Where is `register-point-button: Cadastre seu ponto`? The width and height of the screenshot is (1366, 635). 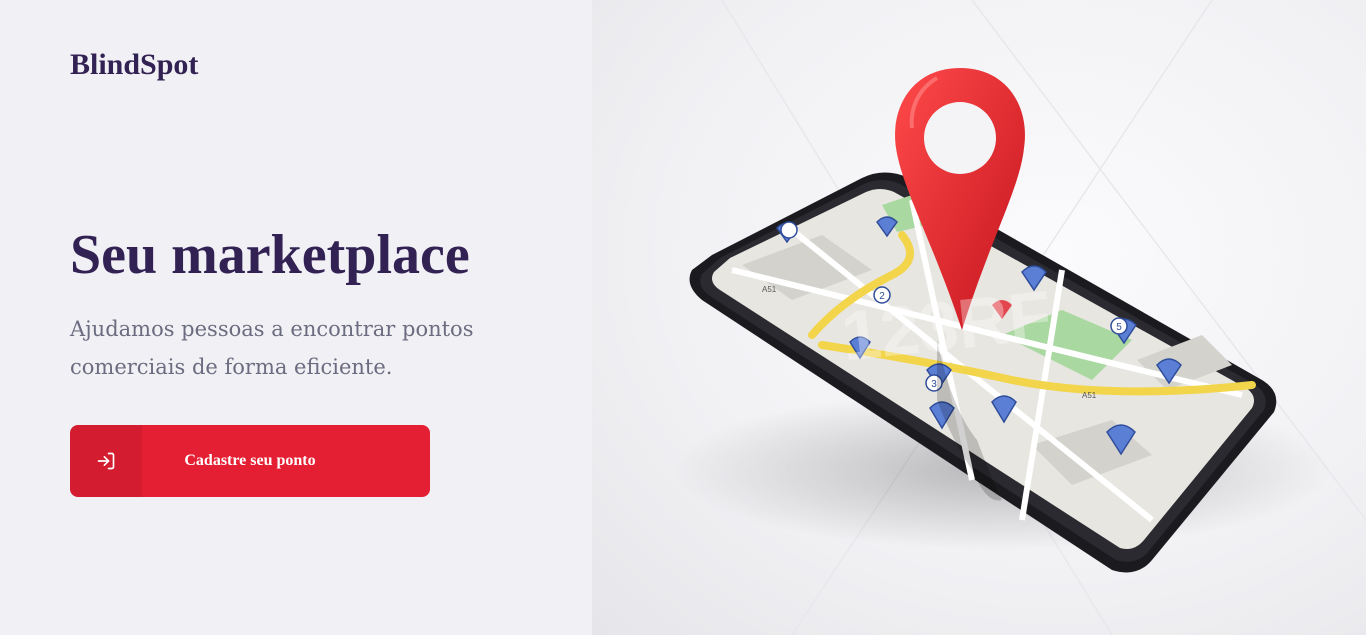
register-point-button: Cadastre seu ponto is located at coordinates (250, 461).